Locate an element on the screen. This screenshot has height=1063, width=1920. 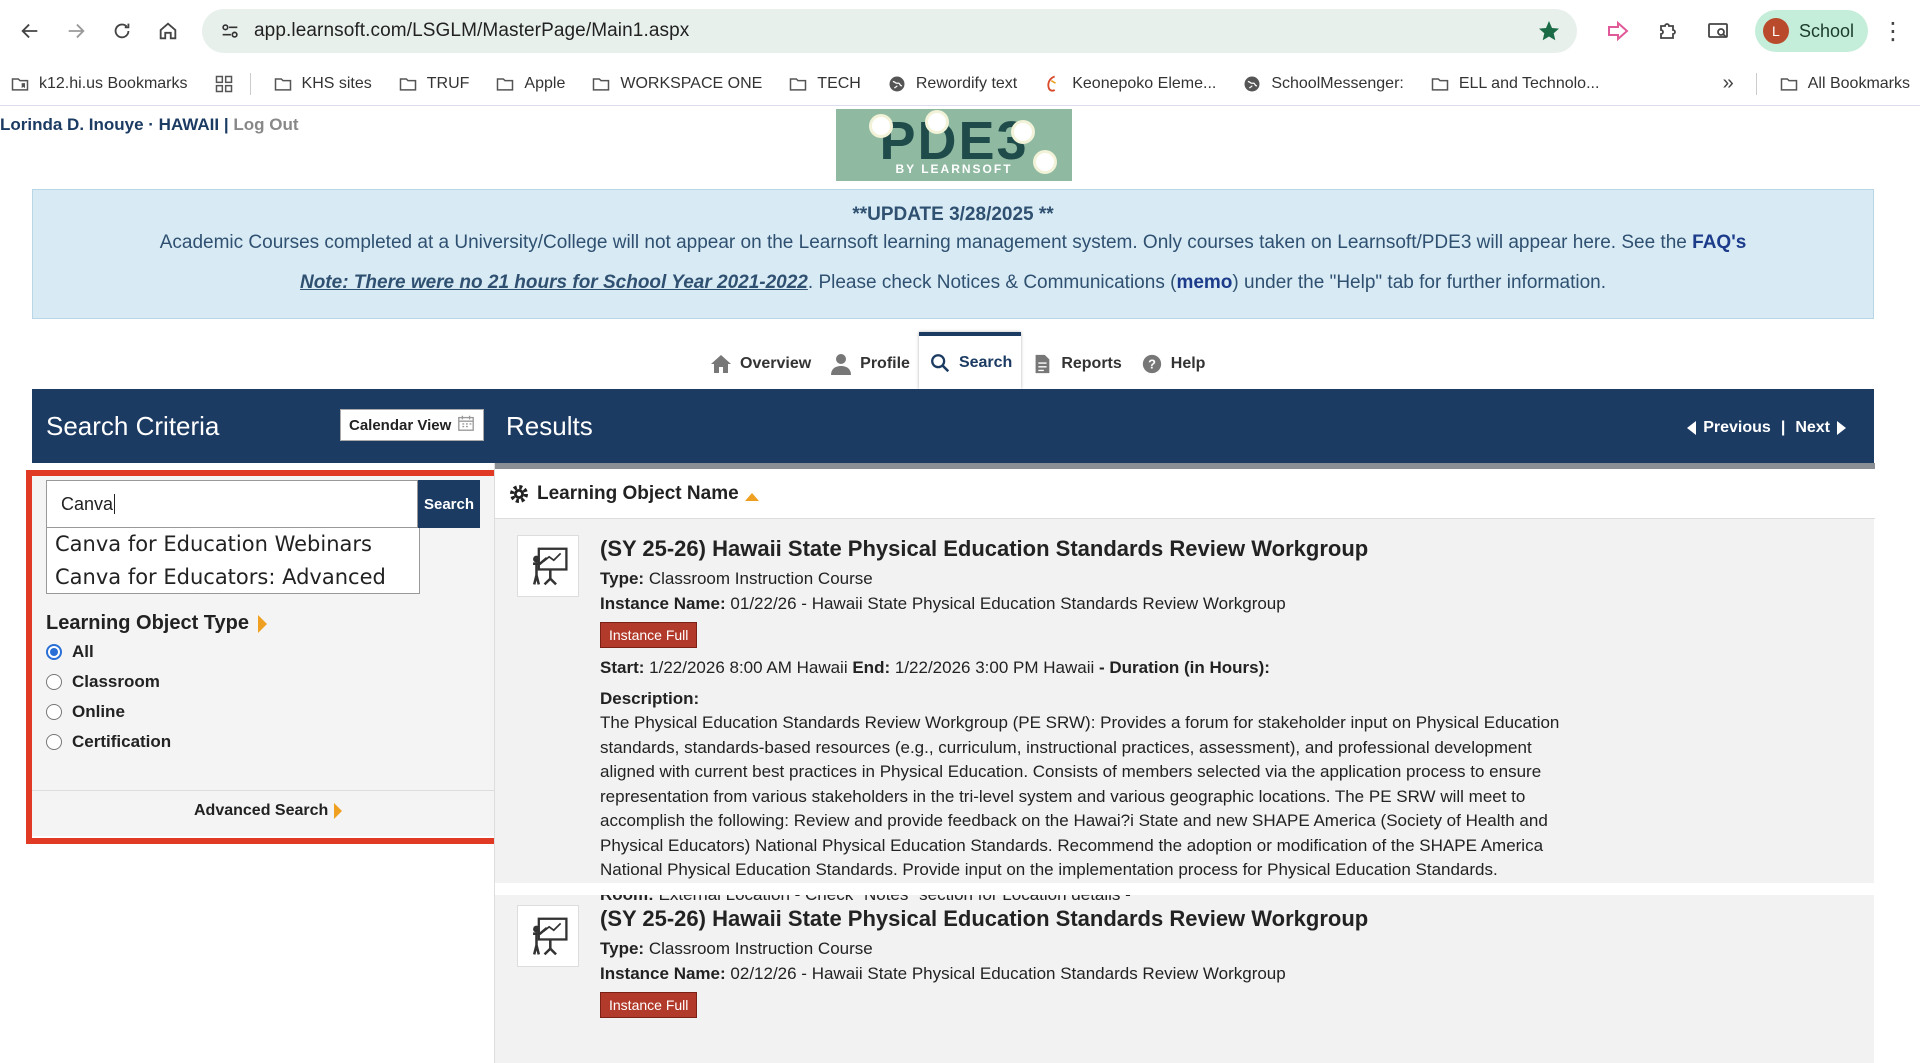
search-button: Search is located at coordinates (449, 504).